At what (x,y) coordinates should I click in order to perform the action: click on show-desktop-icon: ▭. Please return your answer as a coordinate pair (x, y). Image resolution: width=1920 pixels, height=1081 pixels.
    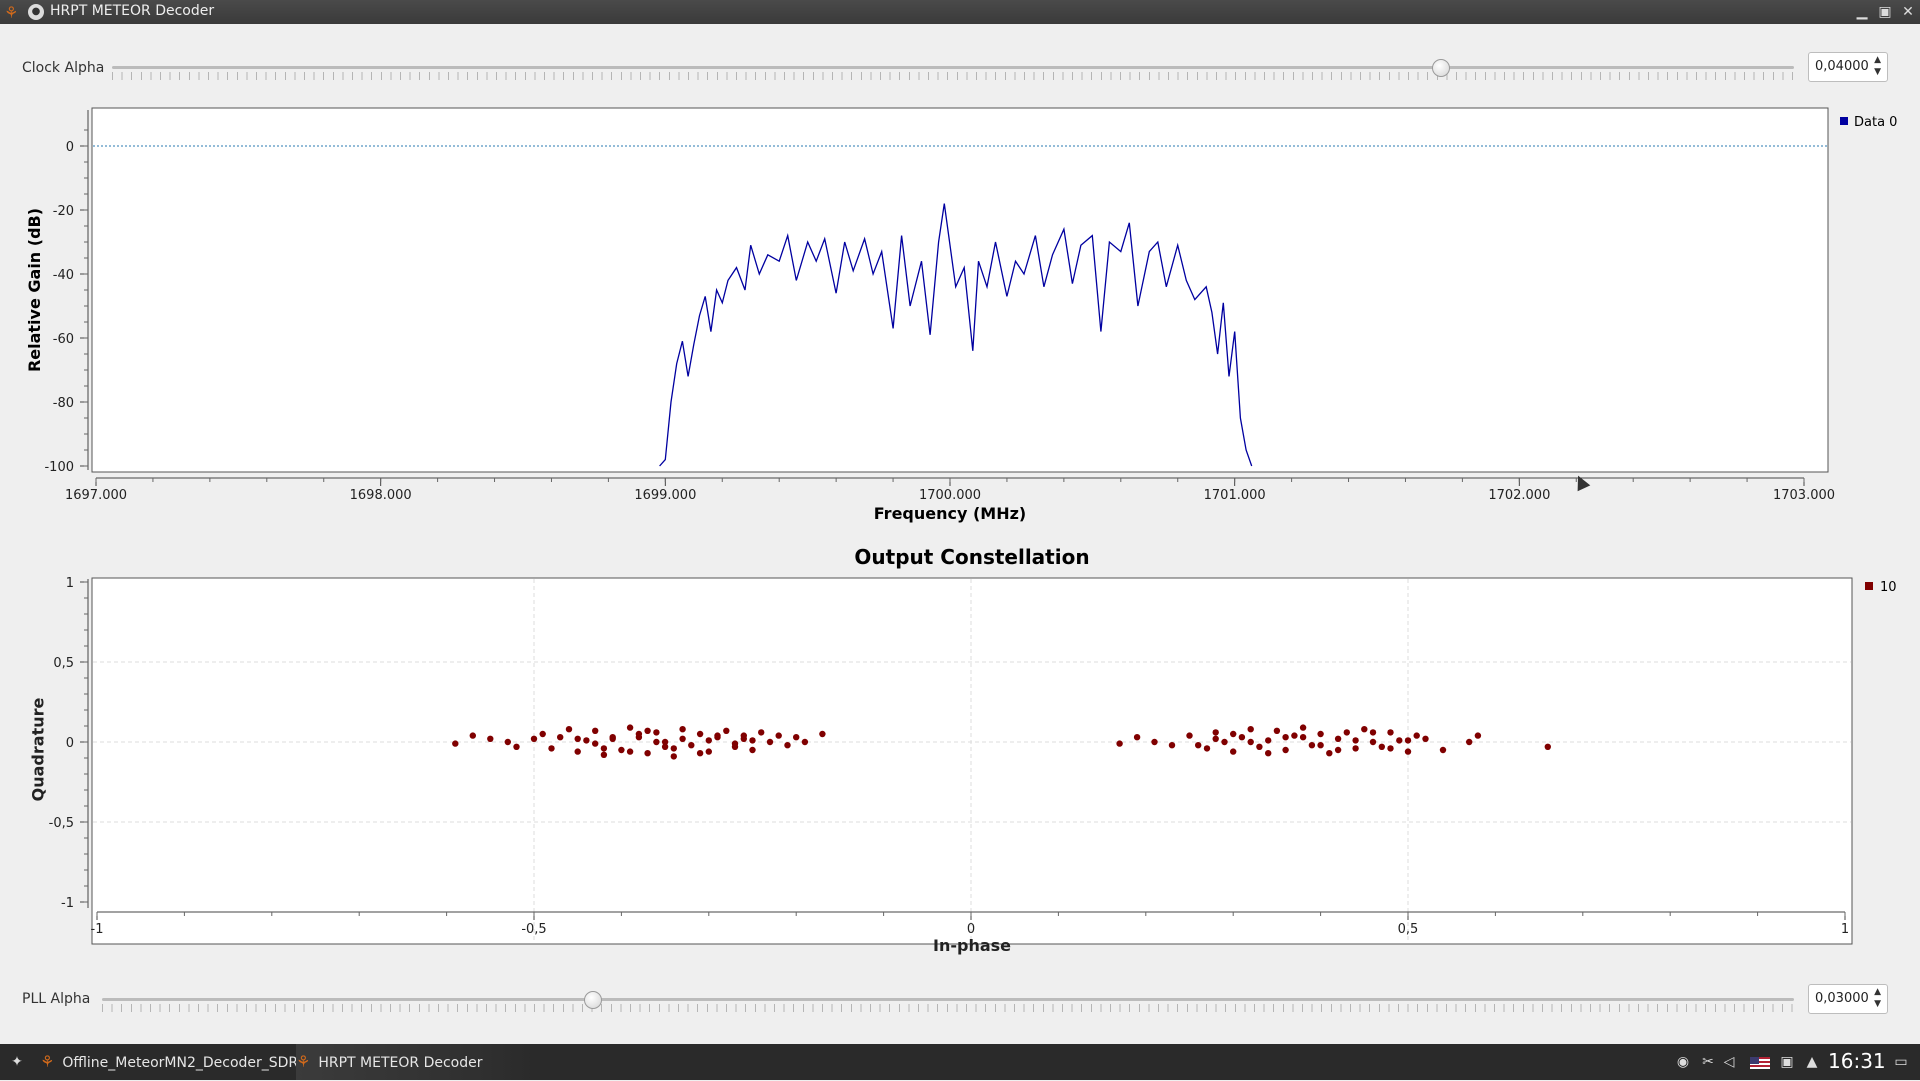
    Looking at the image, I should click on (1901, 1062).